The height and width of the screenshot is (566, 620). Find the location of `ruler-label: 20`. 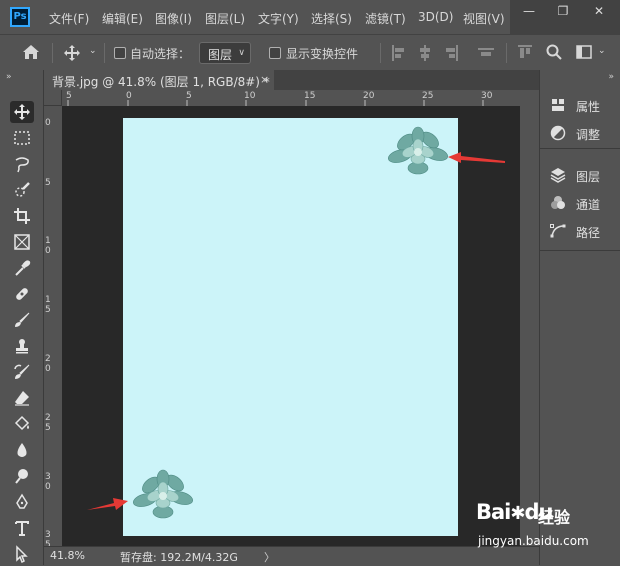

ruler-label: 20 is located at coordinates (369, 96).